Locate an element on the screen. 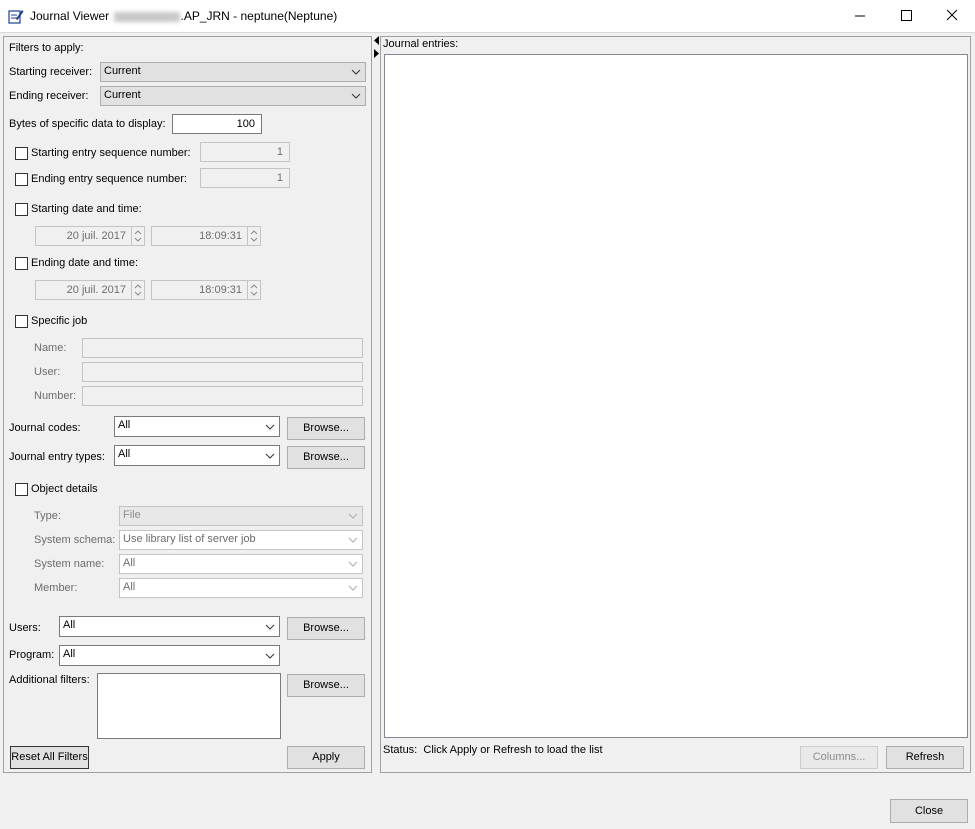 The image size is (975, 829). job-number-input is located at coordinates (222, 396).